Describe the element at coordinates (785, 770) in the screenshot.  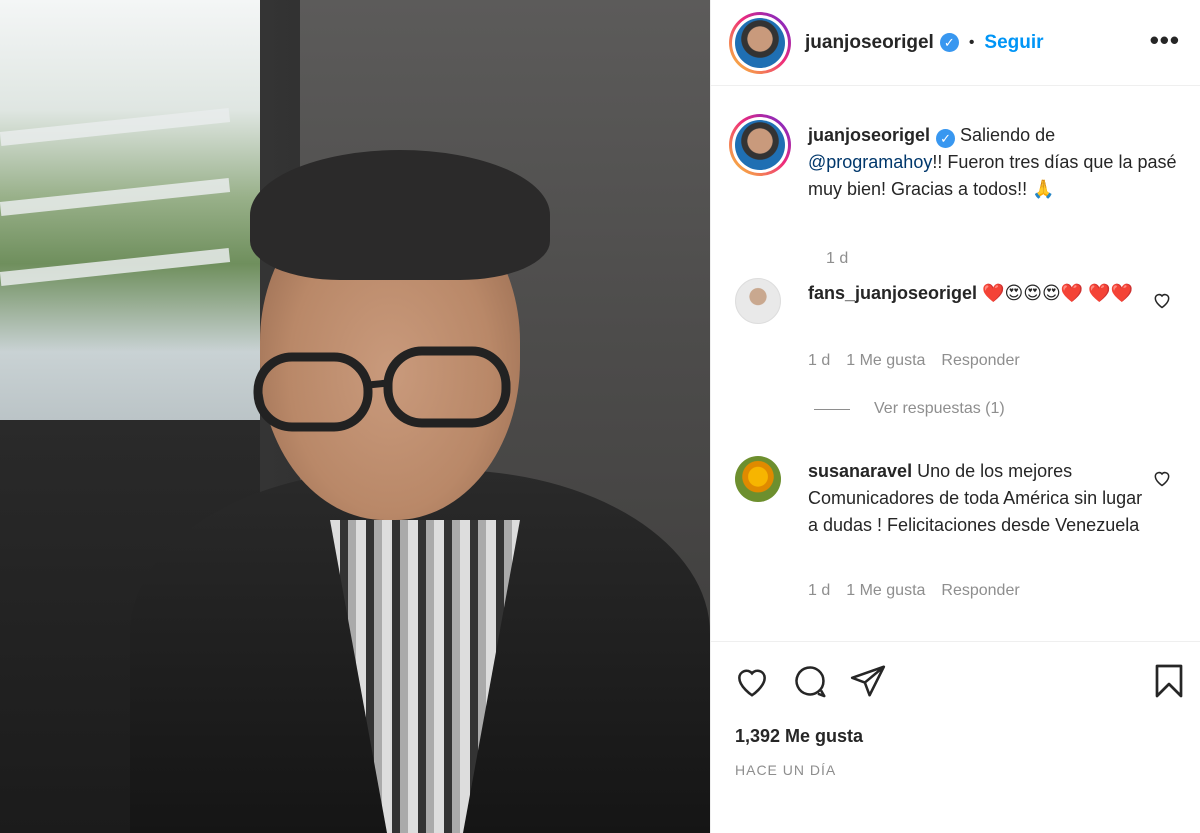
I see `post-timestamp: HACE UN DÍA` at that location.